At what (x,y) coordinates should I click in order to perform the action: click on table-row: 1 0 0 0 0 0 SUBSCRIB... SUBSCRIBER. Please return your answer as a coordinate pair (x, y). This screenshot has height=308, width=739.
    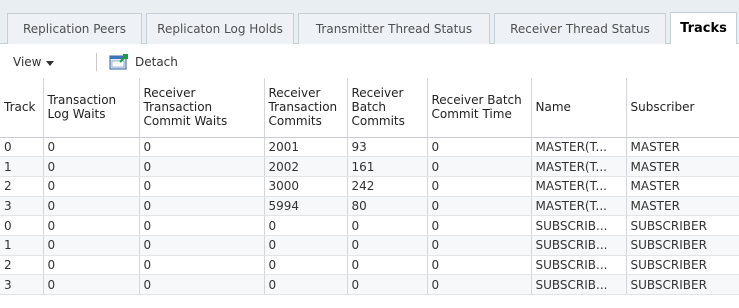
    Looking at the image, I should click on (369, 245).